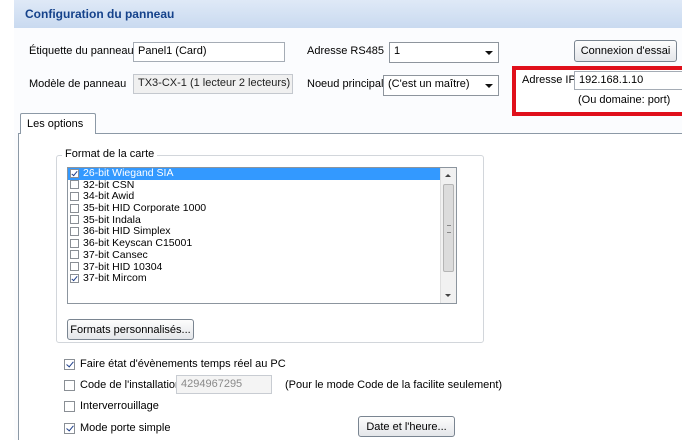  I want to click on single-door-label: Mode porte simple, so click(125, 428).